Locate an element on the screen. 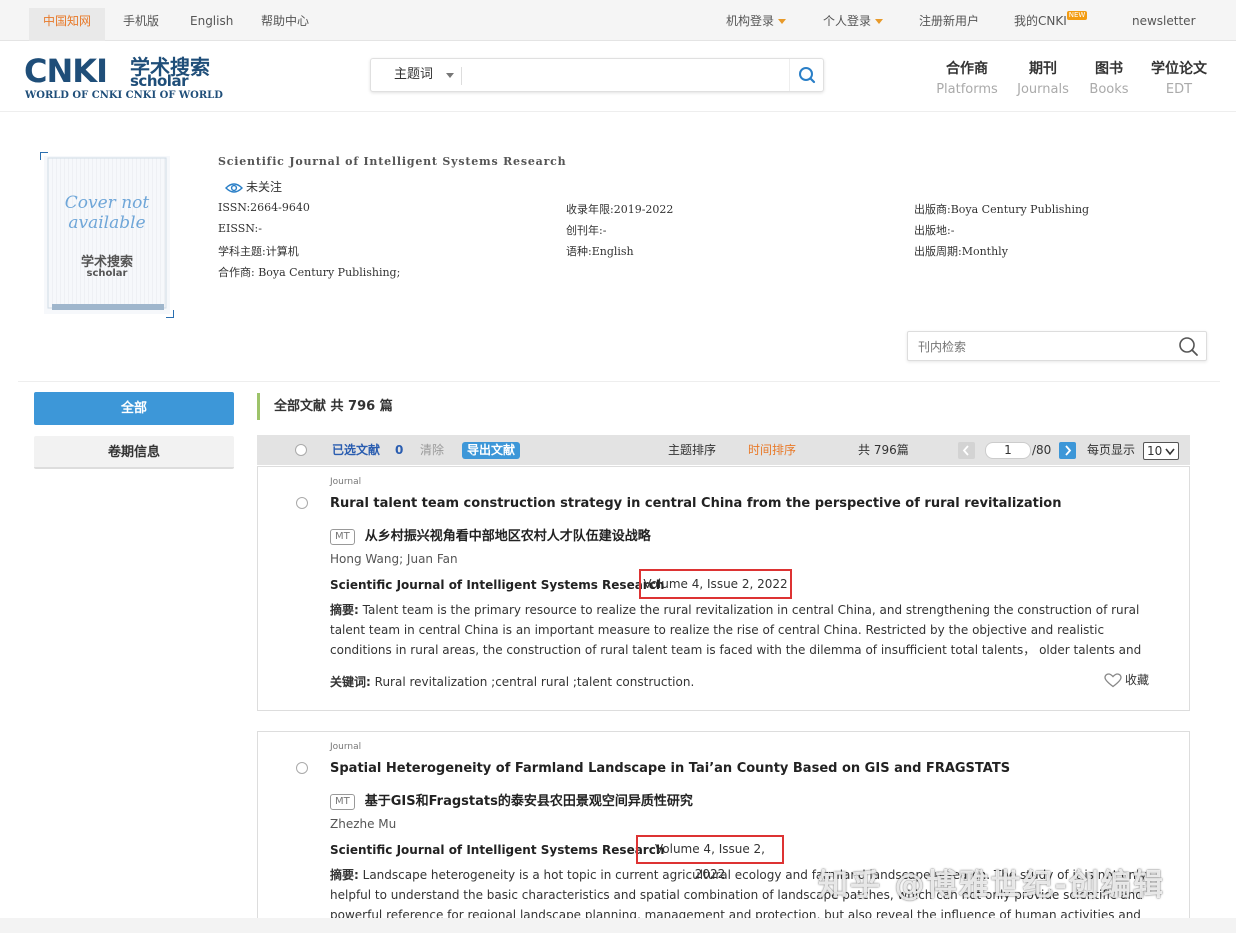 The width and height of the screenshot is (1236, 933). page-number-input: 1 is located at coordinates (1008, 450).